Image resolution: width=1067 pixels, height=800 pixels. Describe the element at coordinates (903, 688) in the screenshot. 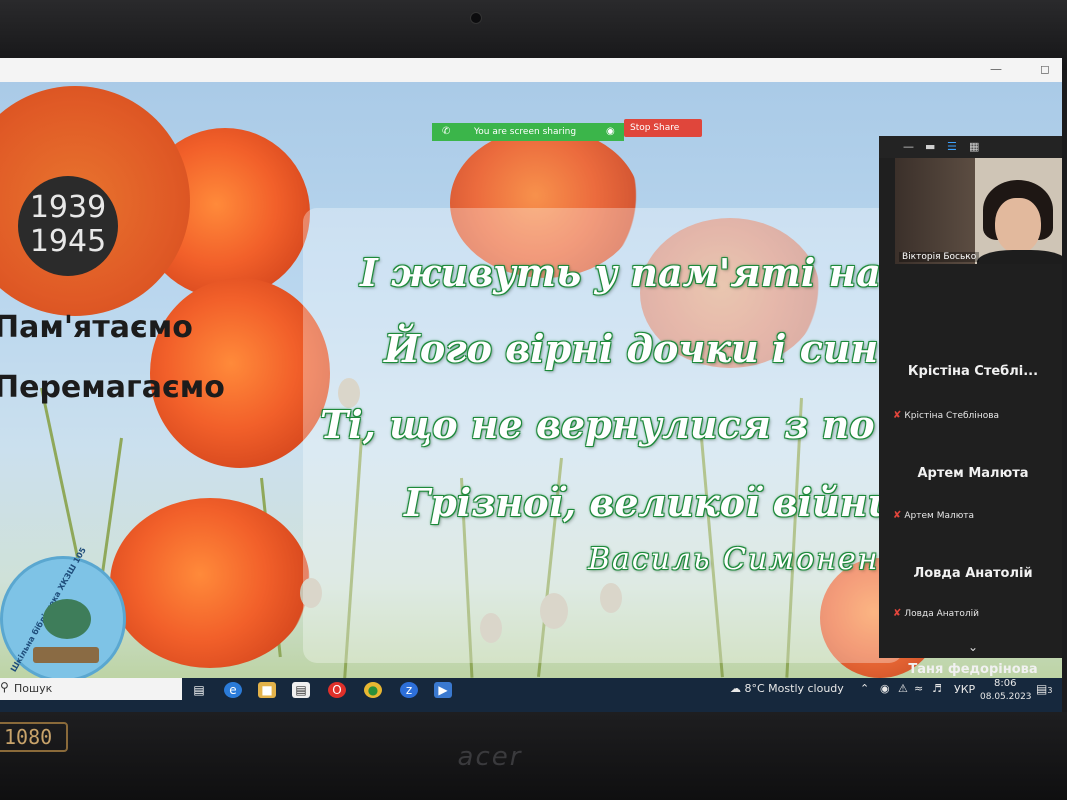

I see `mic-tray-icon: ⚠` at that location.